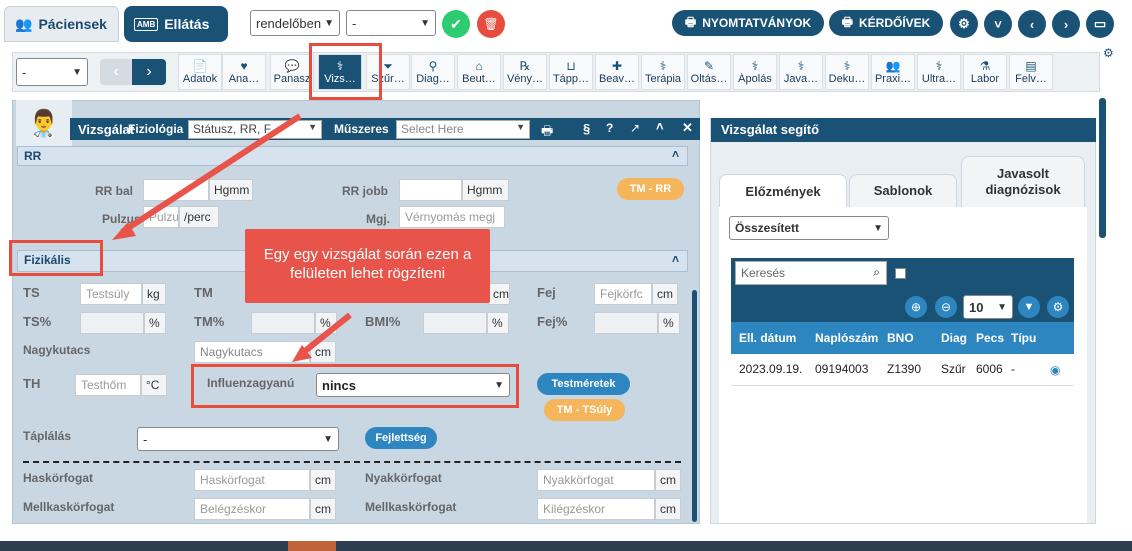  Describe the element at coordinates (312, 546) in the screenshot. I see `taskbar-item` at that location.